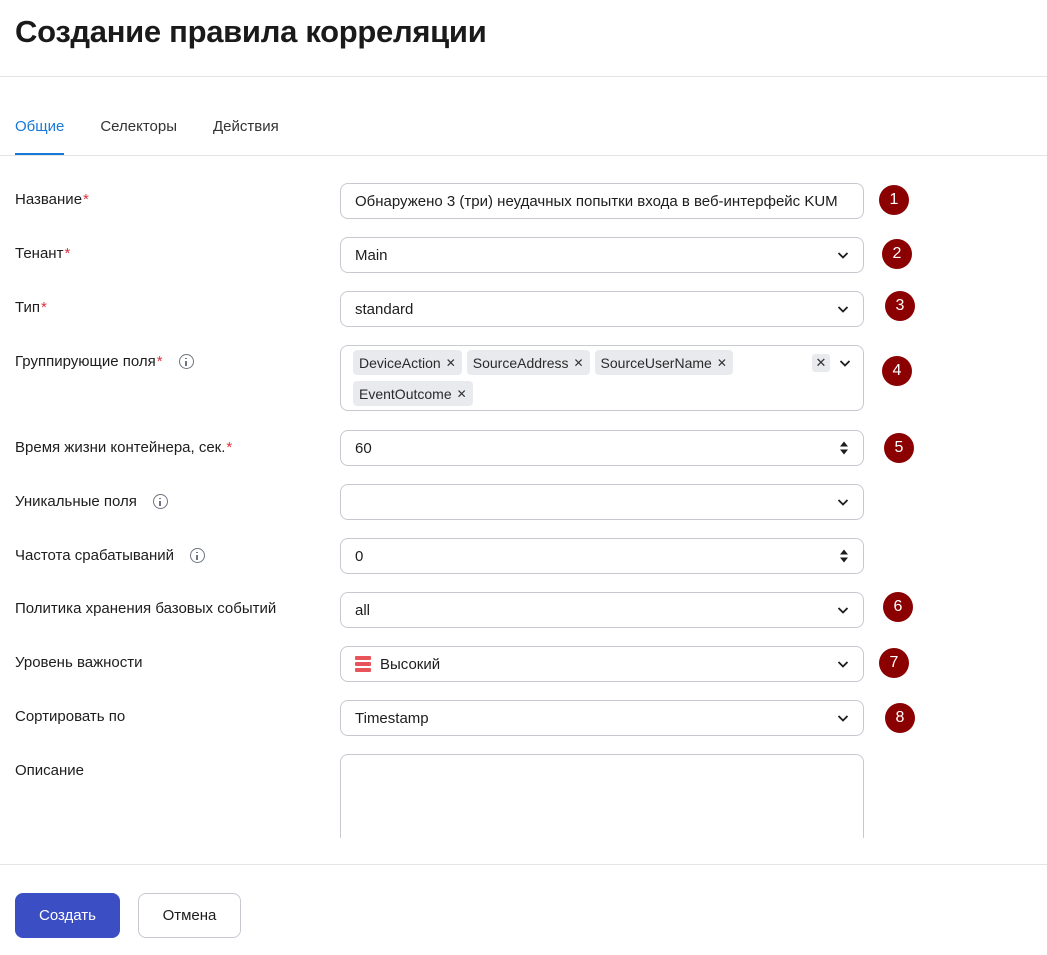  What do you see at coordinates (363, 610) in the screenshot?
I see `base-events-policy-value: all` at bounding box center [363, 610].